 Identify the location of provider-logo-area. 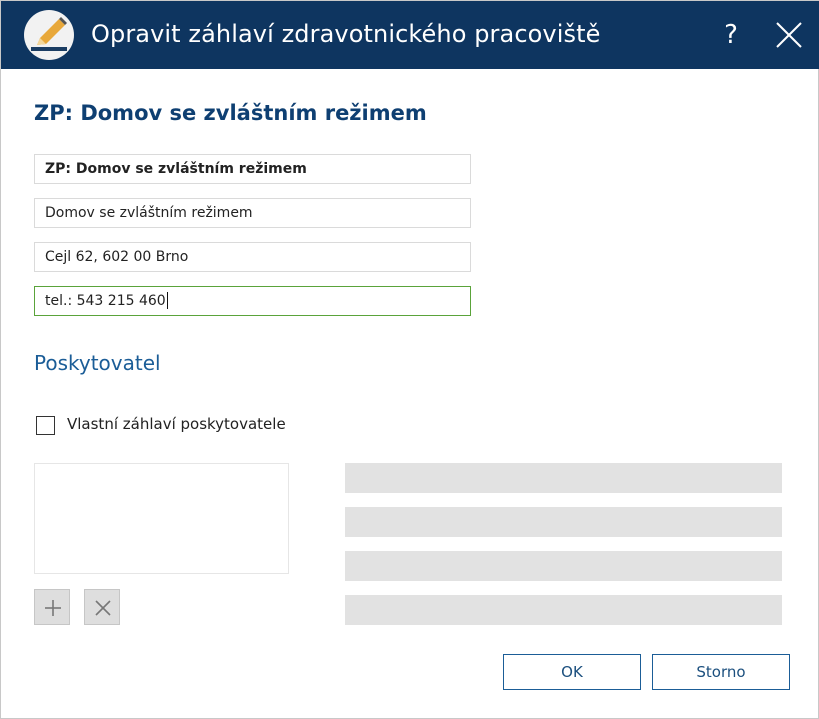
(161, 518).